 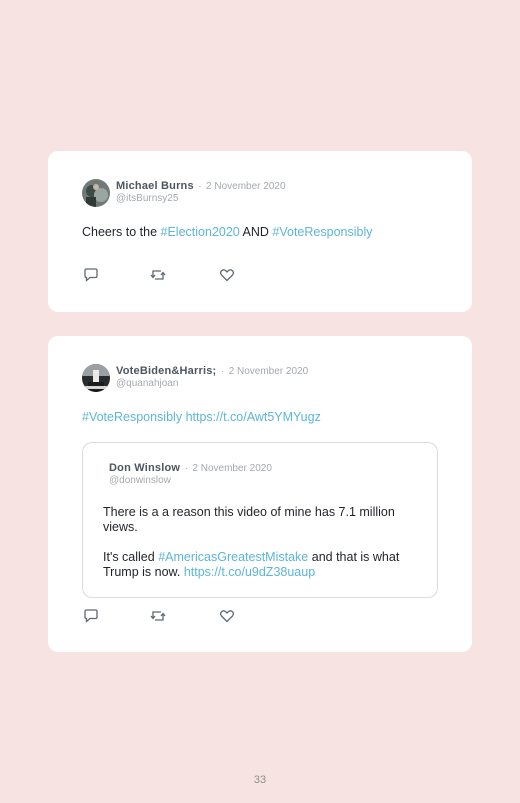 I want to click on page-number: 33, so click(x=260, y=780).